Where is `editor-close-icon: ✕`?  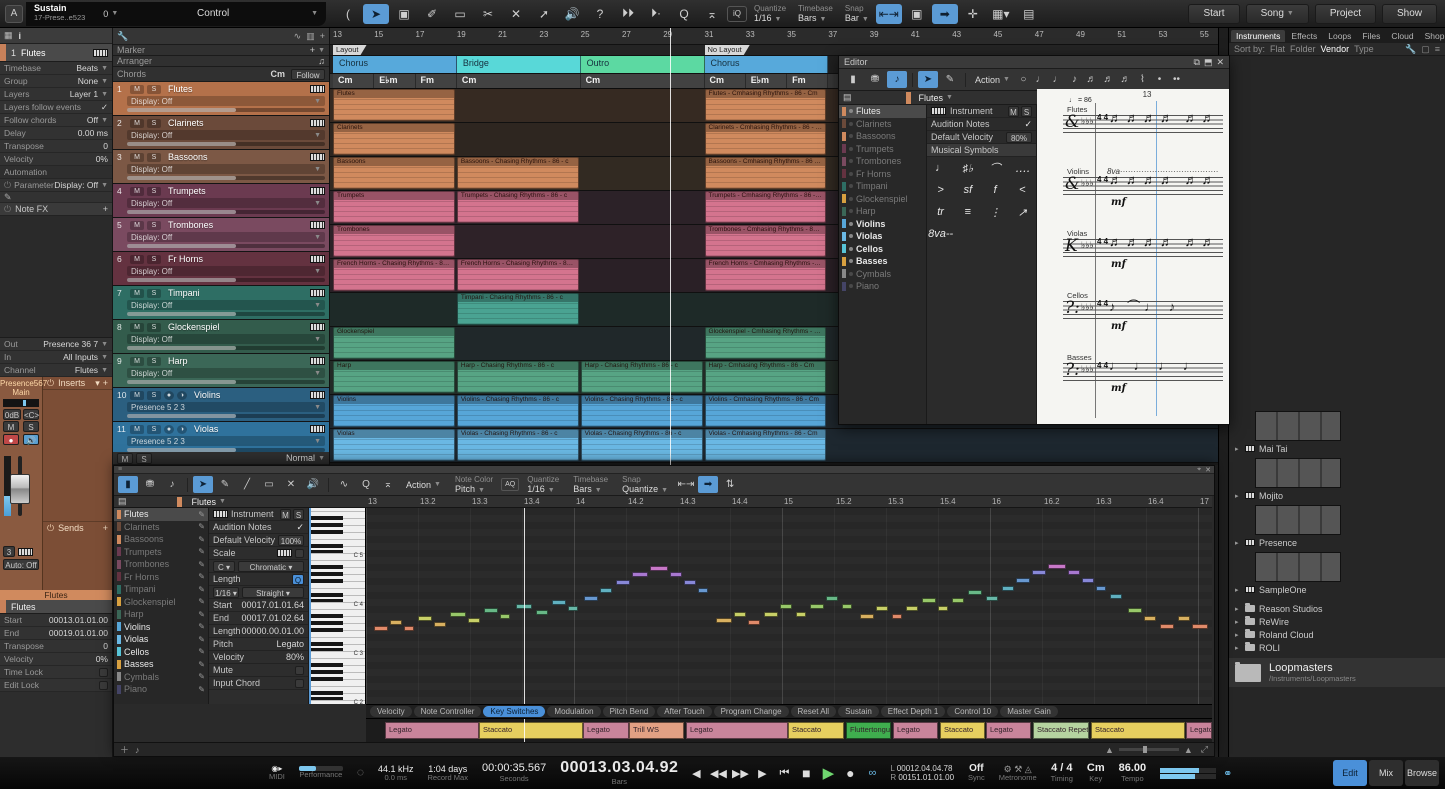 editor-close-icon: ✕ is located at coordinates (1220, 62).